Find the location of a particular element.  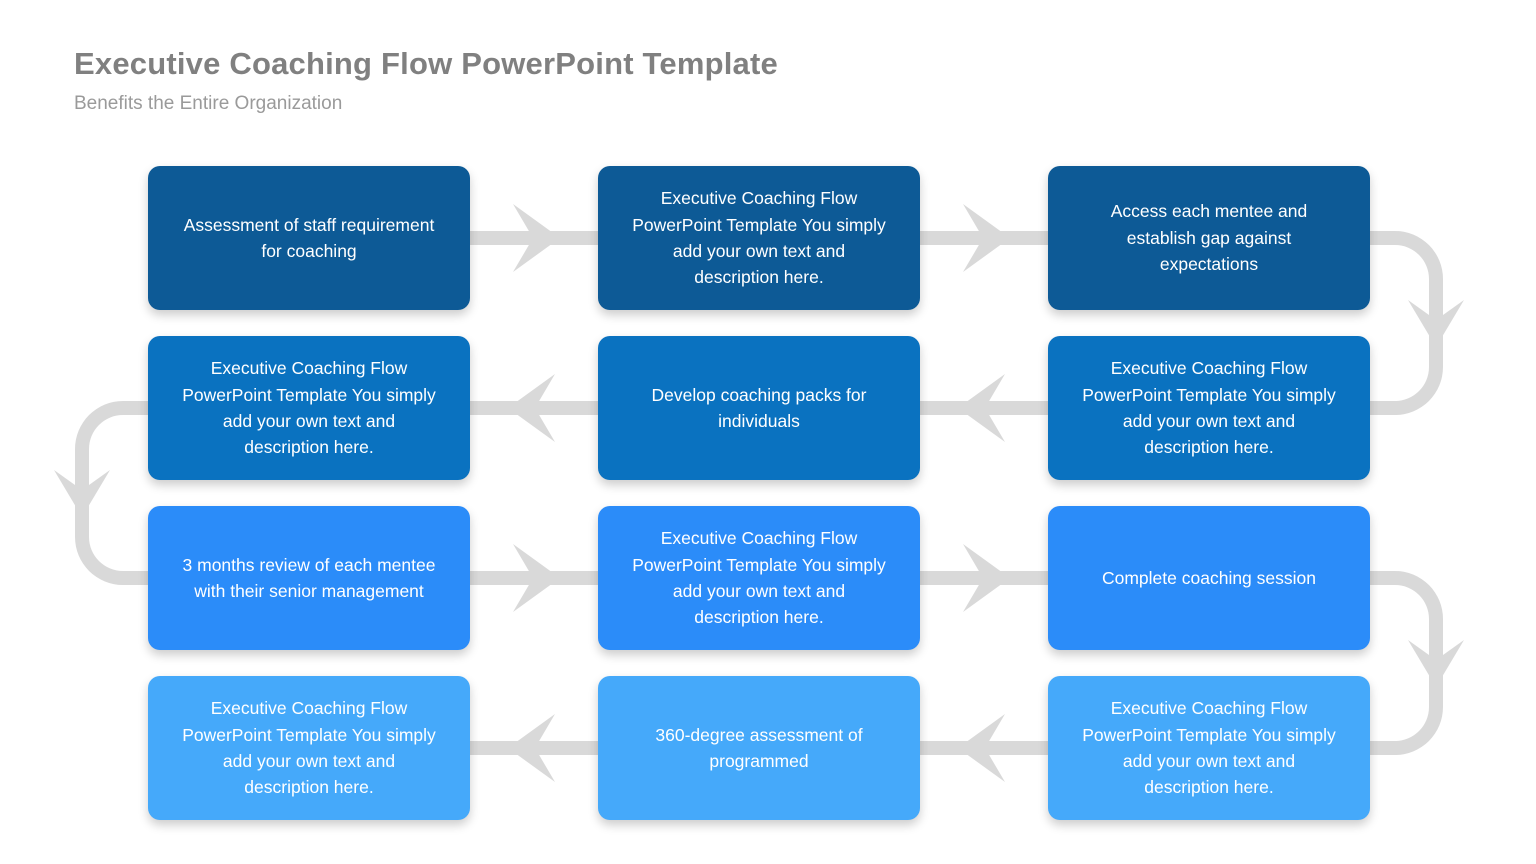

arrow-left-r2-c2-c1 is located at coordinates (534, 408).